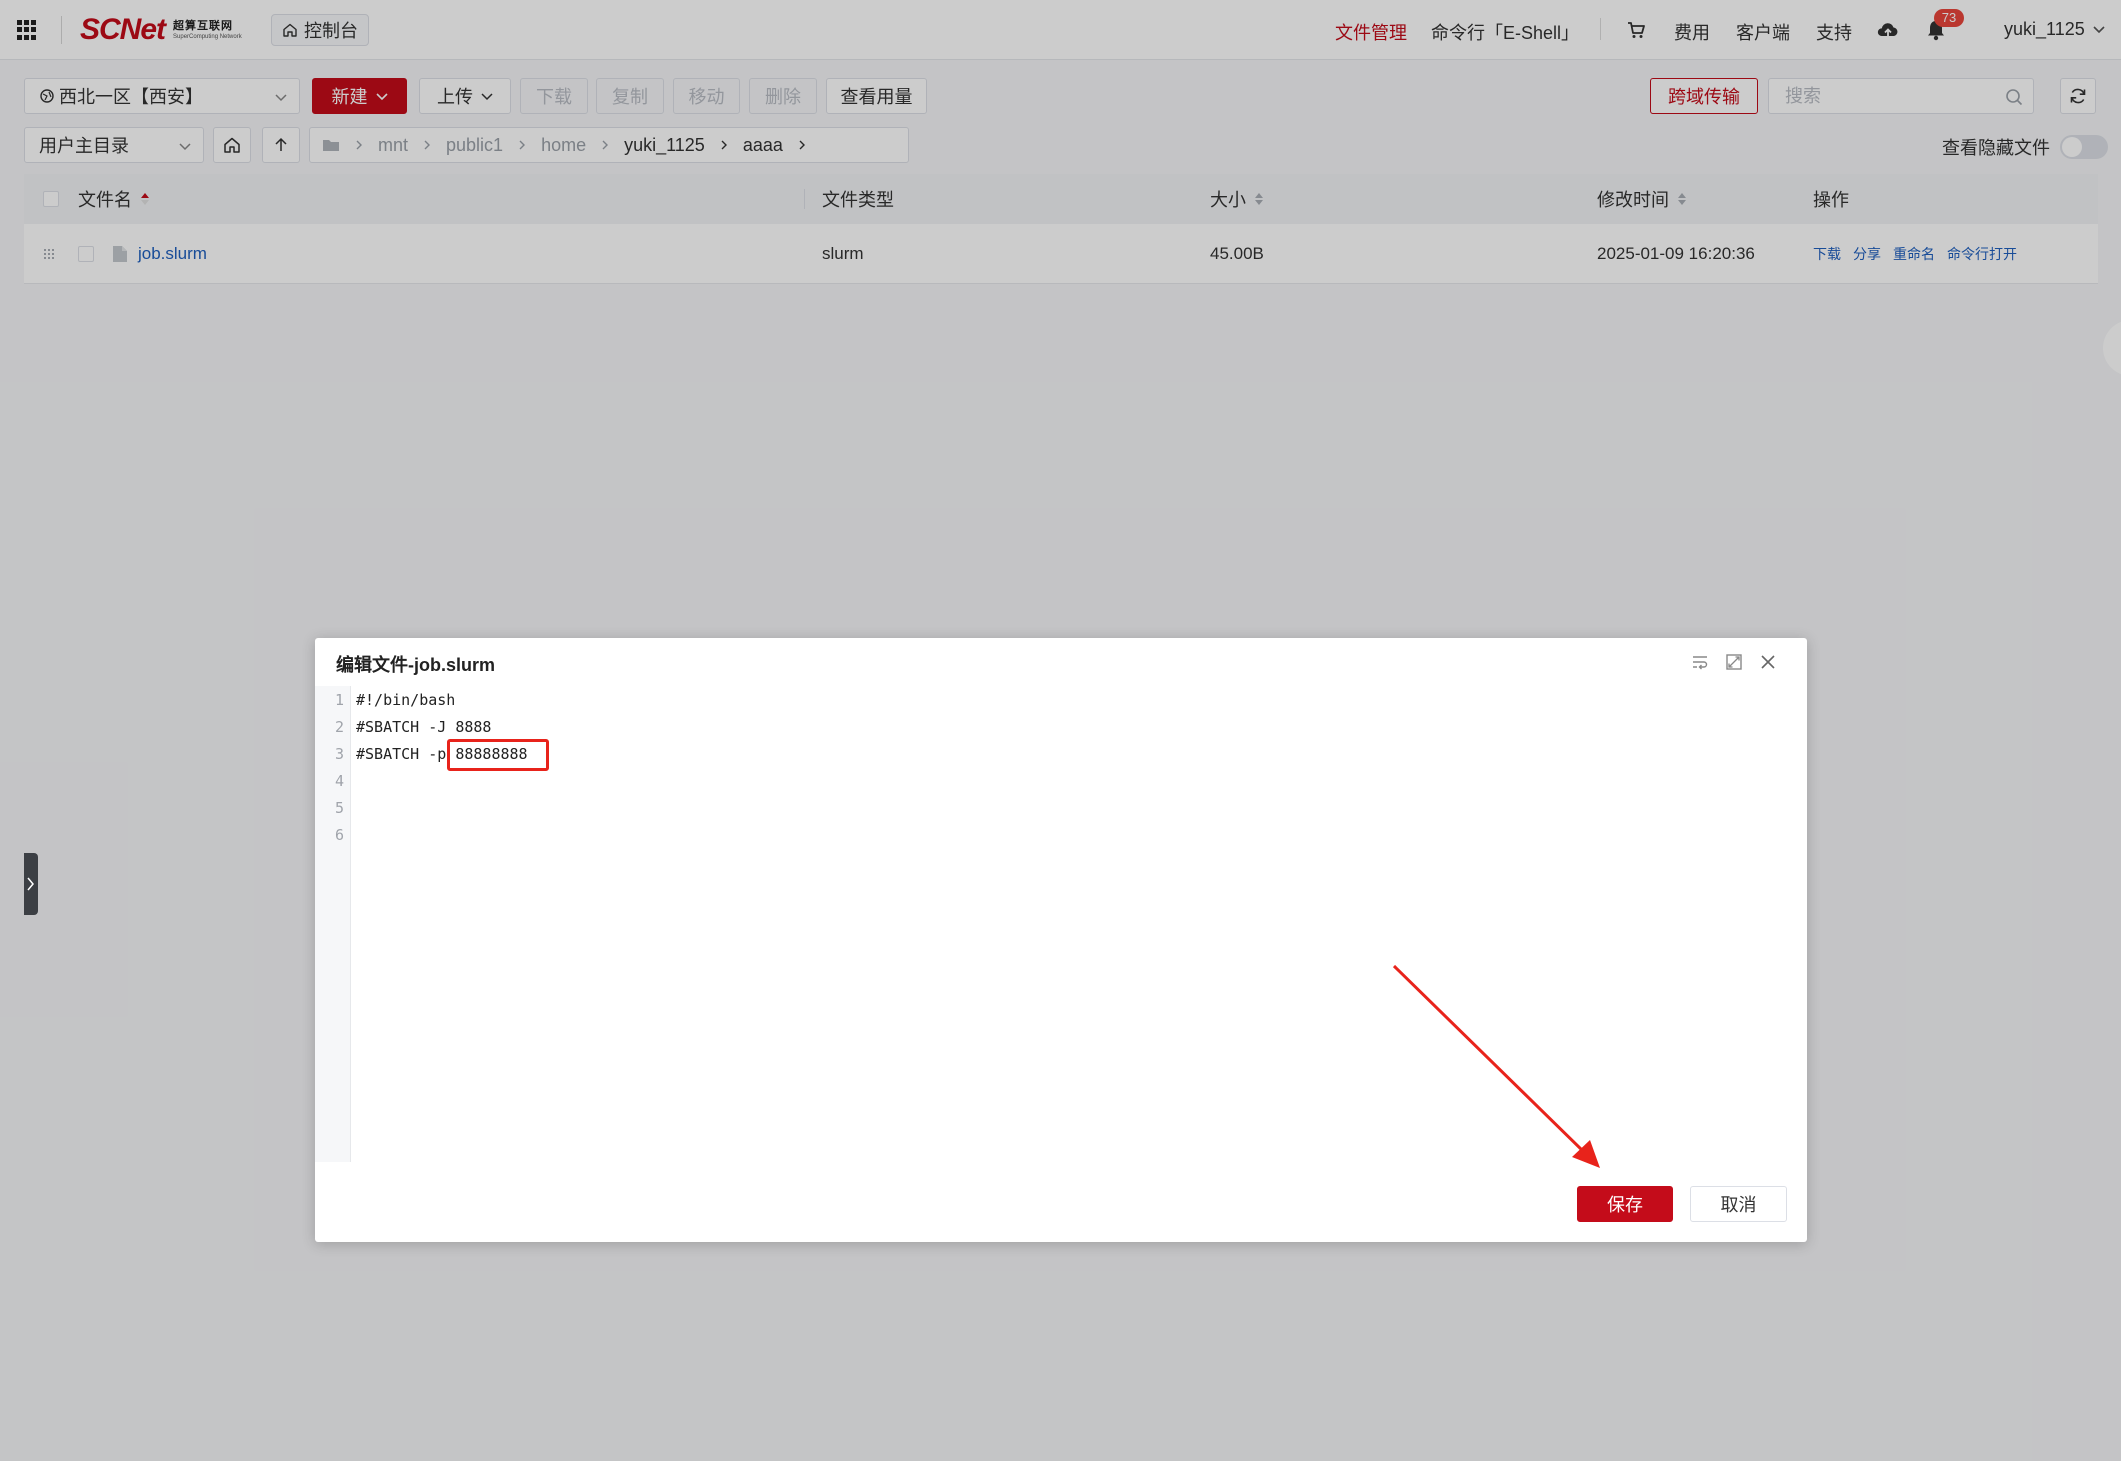 The height and width of the screenshot is (1461, 2121). What do you see at coordinates (1768, 662) in the screenshot?
I see `close-icon` at bounding box center [1768, 662].